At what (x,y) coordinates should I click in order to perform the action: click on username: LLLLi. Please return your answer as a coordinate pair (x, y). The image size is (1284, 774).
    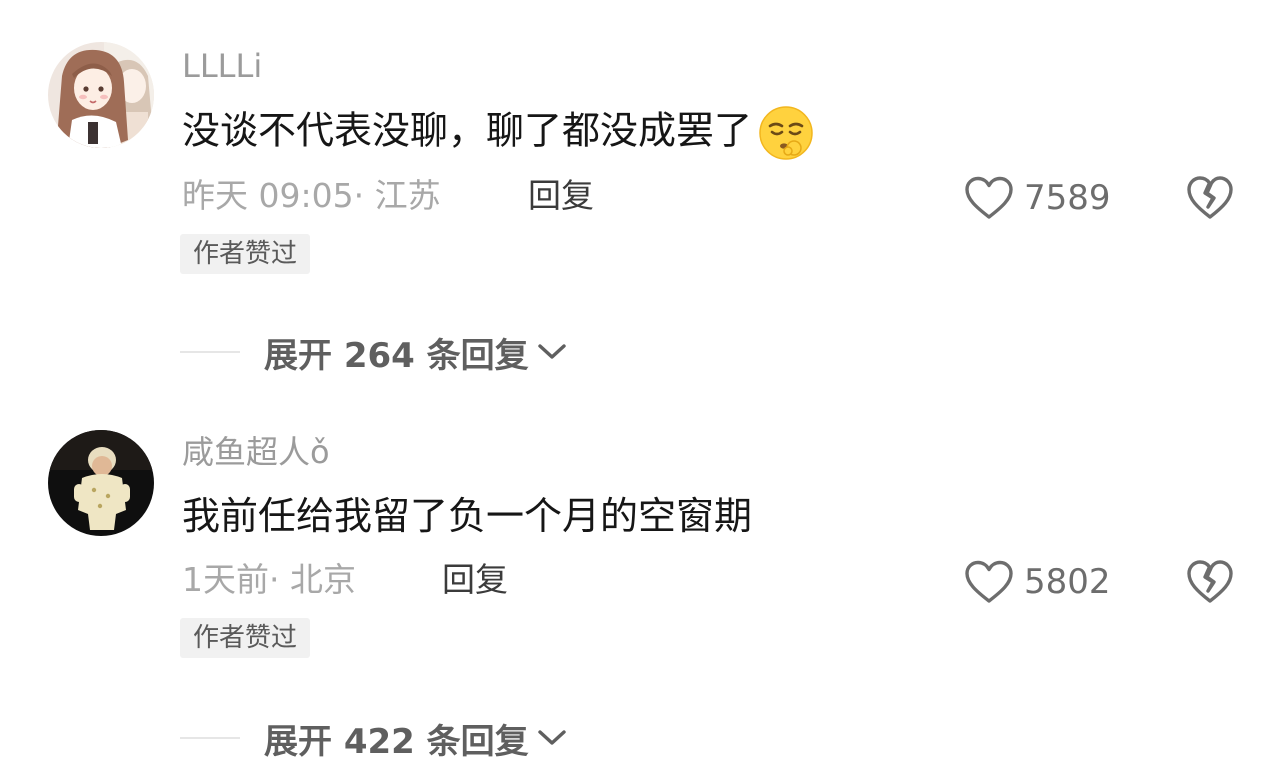
    Looking at the image, I should click on (222, 66).